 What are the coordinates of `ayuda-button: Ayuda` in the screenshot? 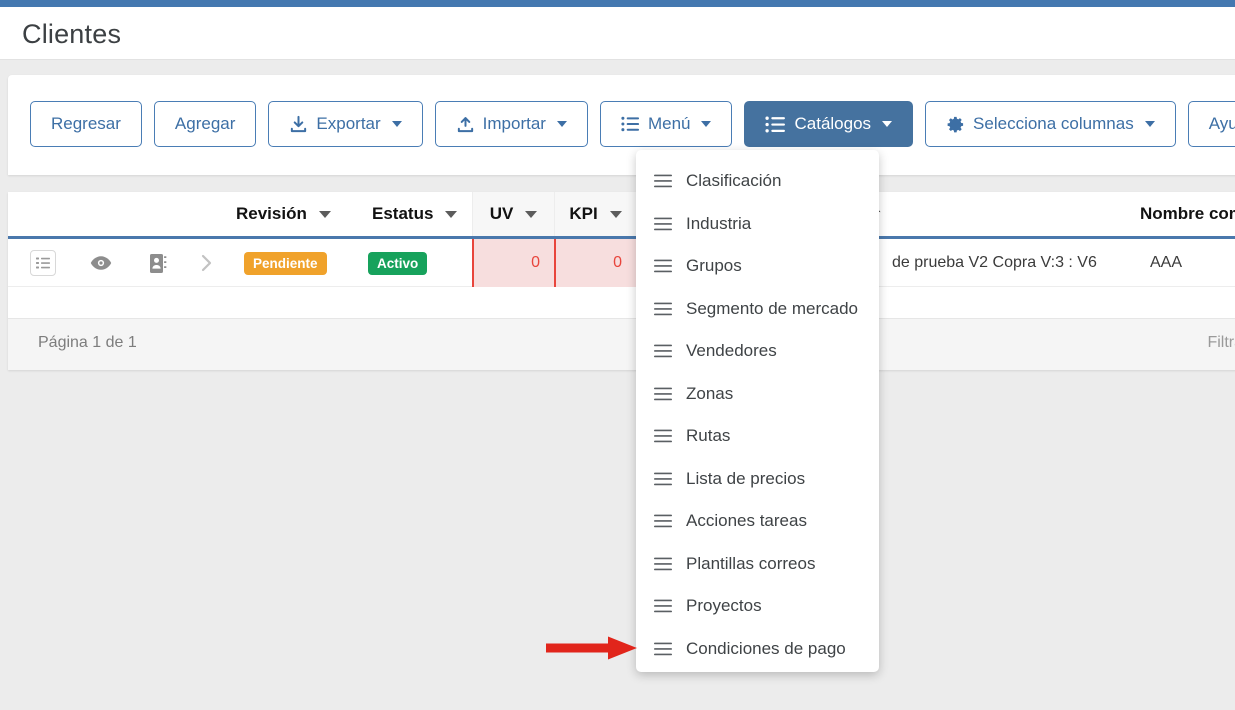 It's located at (1211, 124).